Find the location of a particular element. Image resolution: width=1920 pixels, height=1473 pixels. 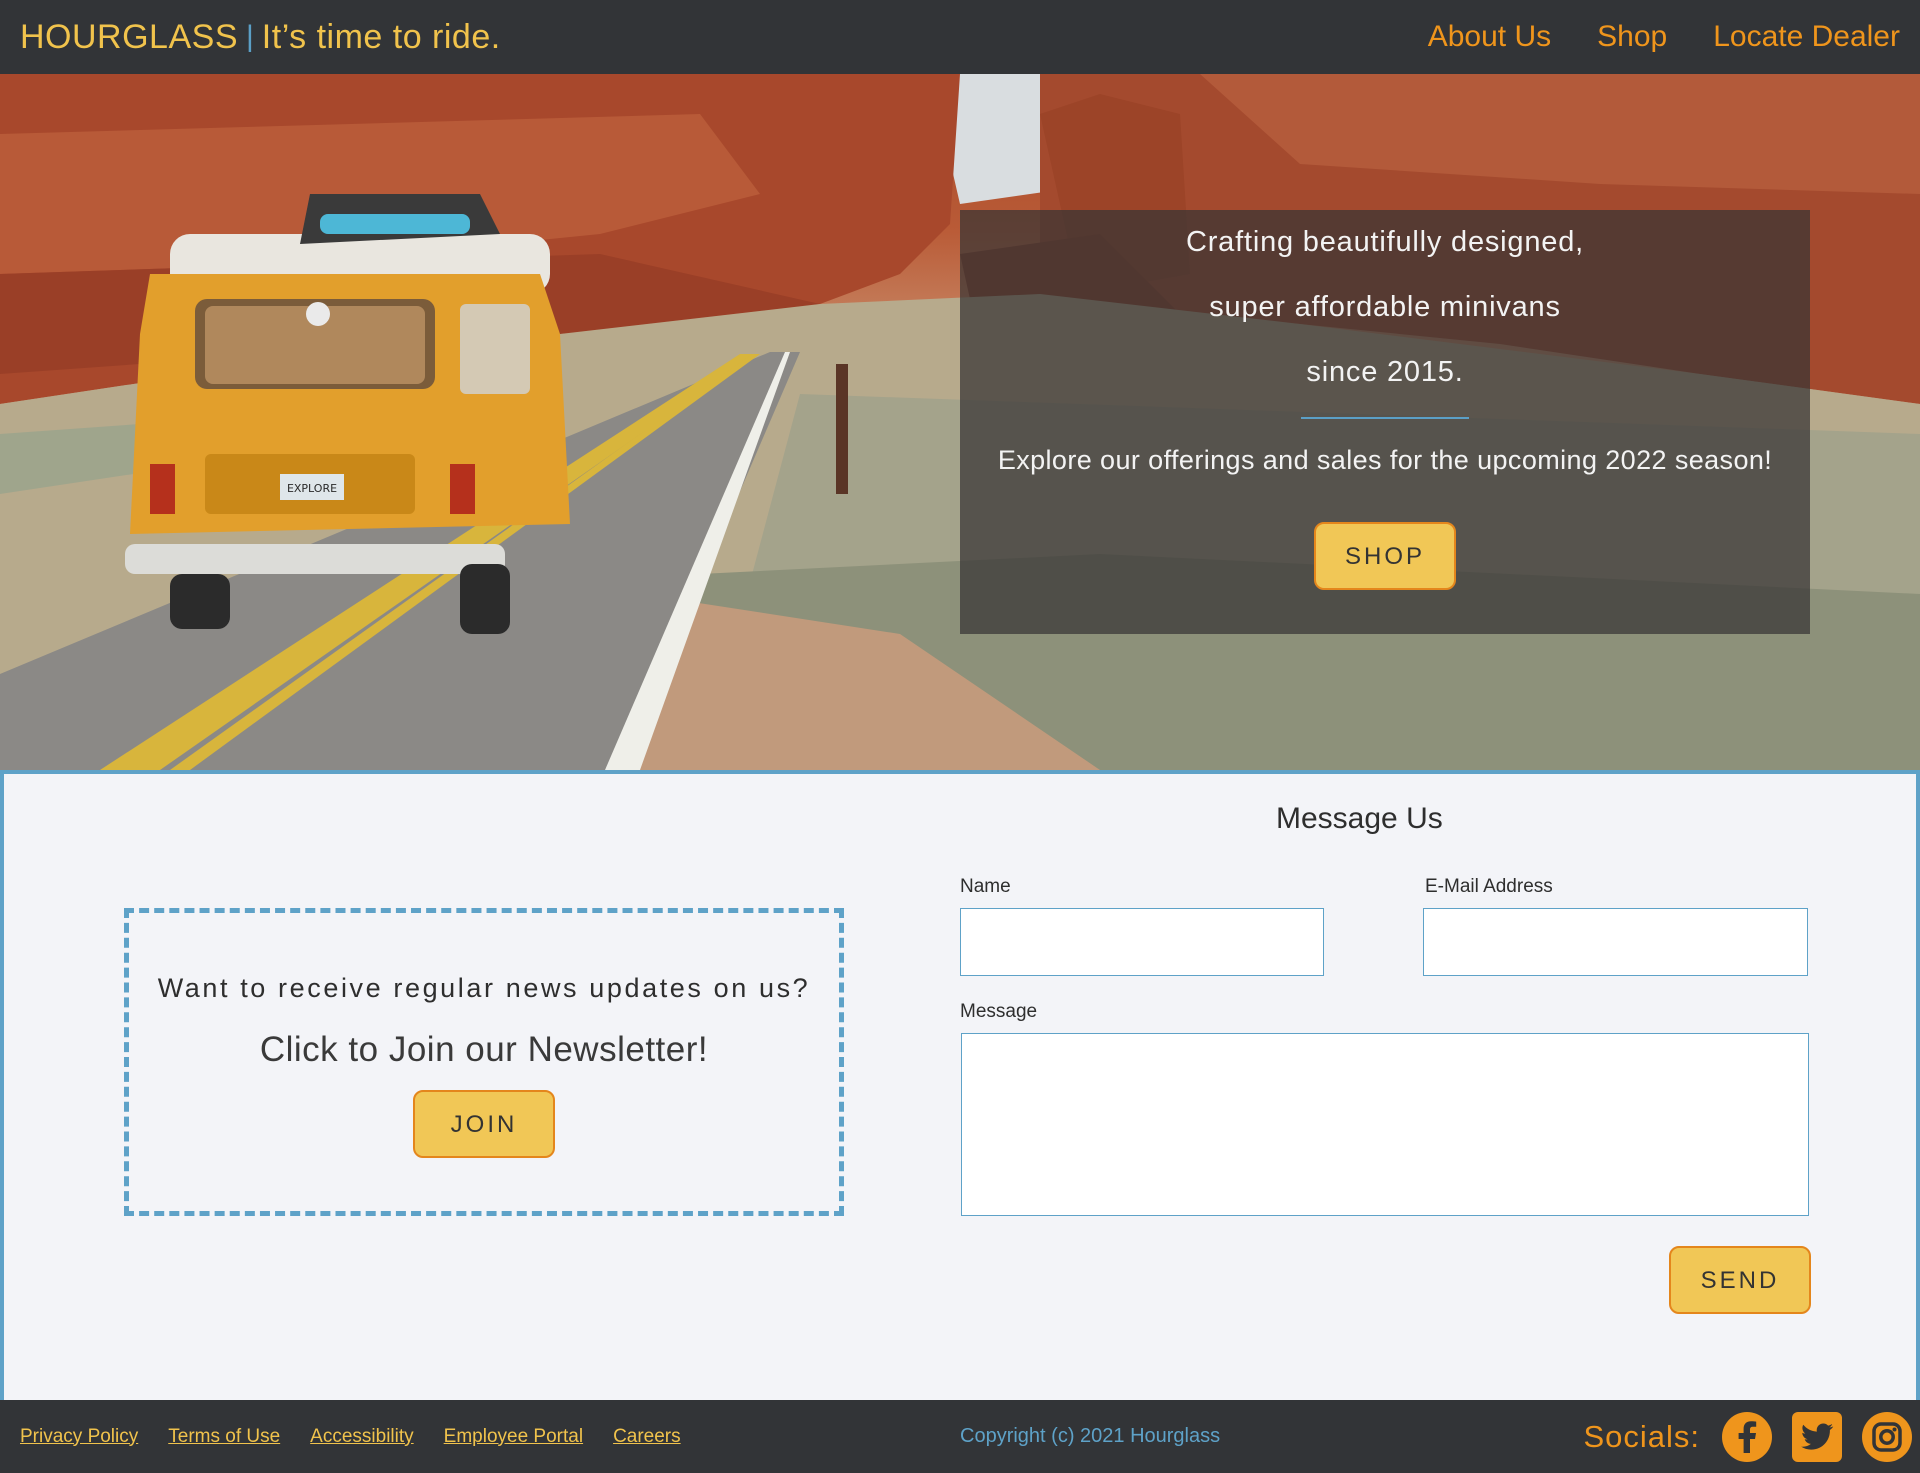

name-input is located at coordinates (1142, 942).